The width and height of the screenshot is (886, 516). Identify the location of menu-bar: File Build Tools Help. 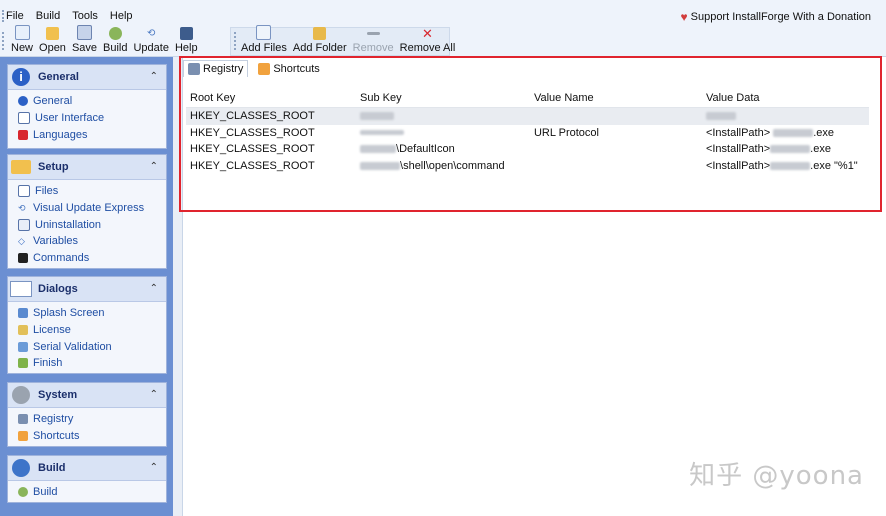
(69, 16).